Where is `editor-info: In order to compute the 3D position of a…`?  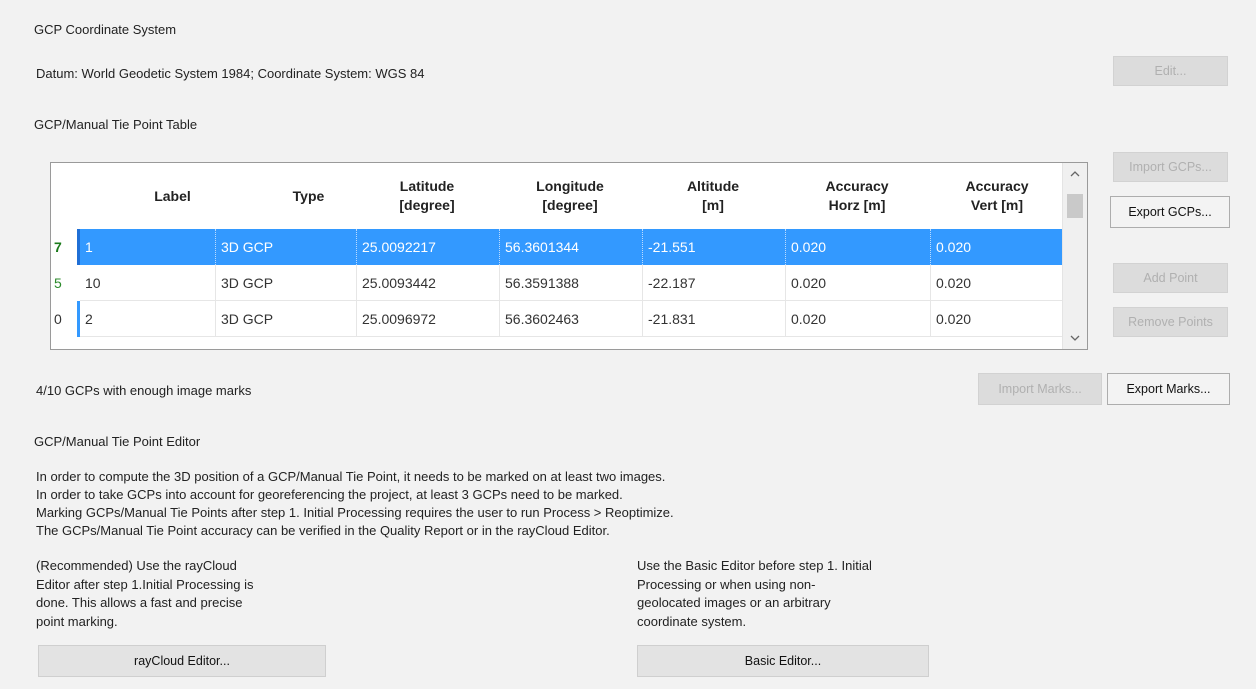 editor-info: In order to compute the 3D position of a… is located at coordinates (355, 504).